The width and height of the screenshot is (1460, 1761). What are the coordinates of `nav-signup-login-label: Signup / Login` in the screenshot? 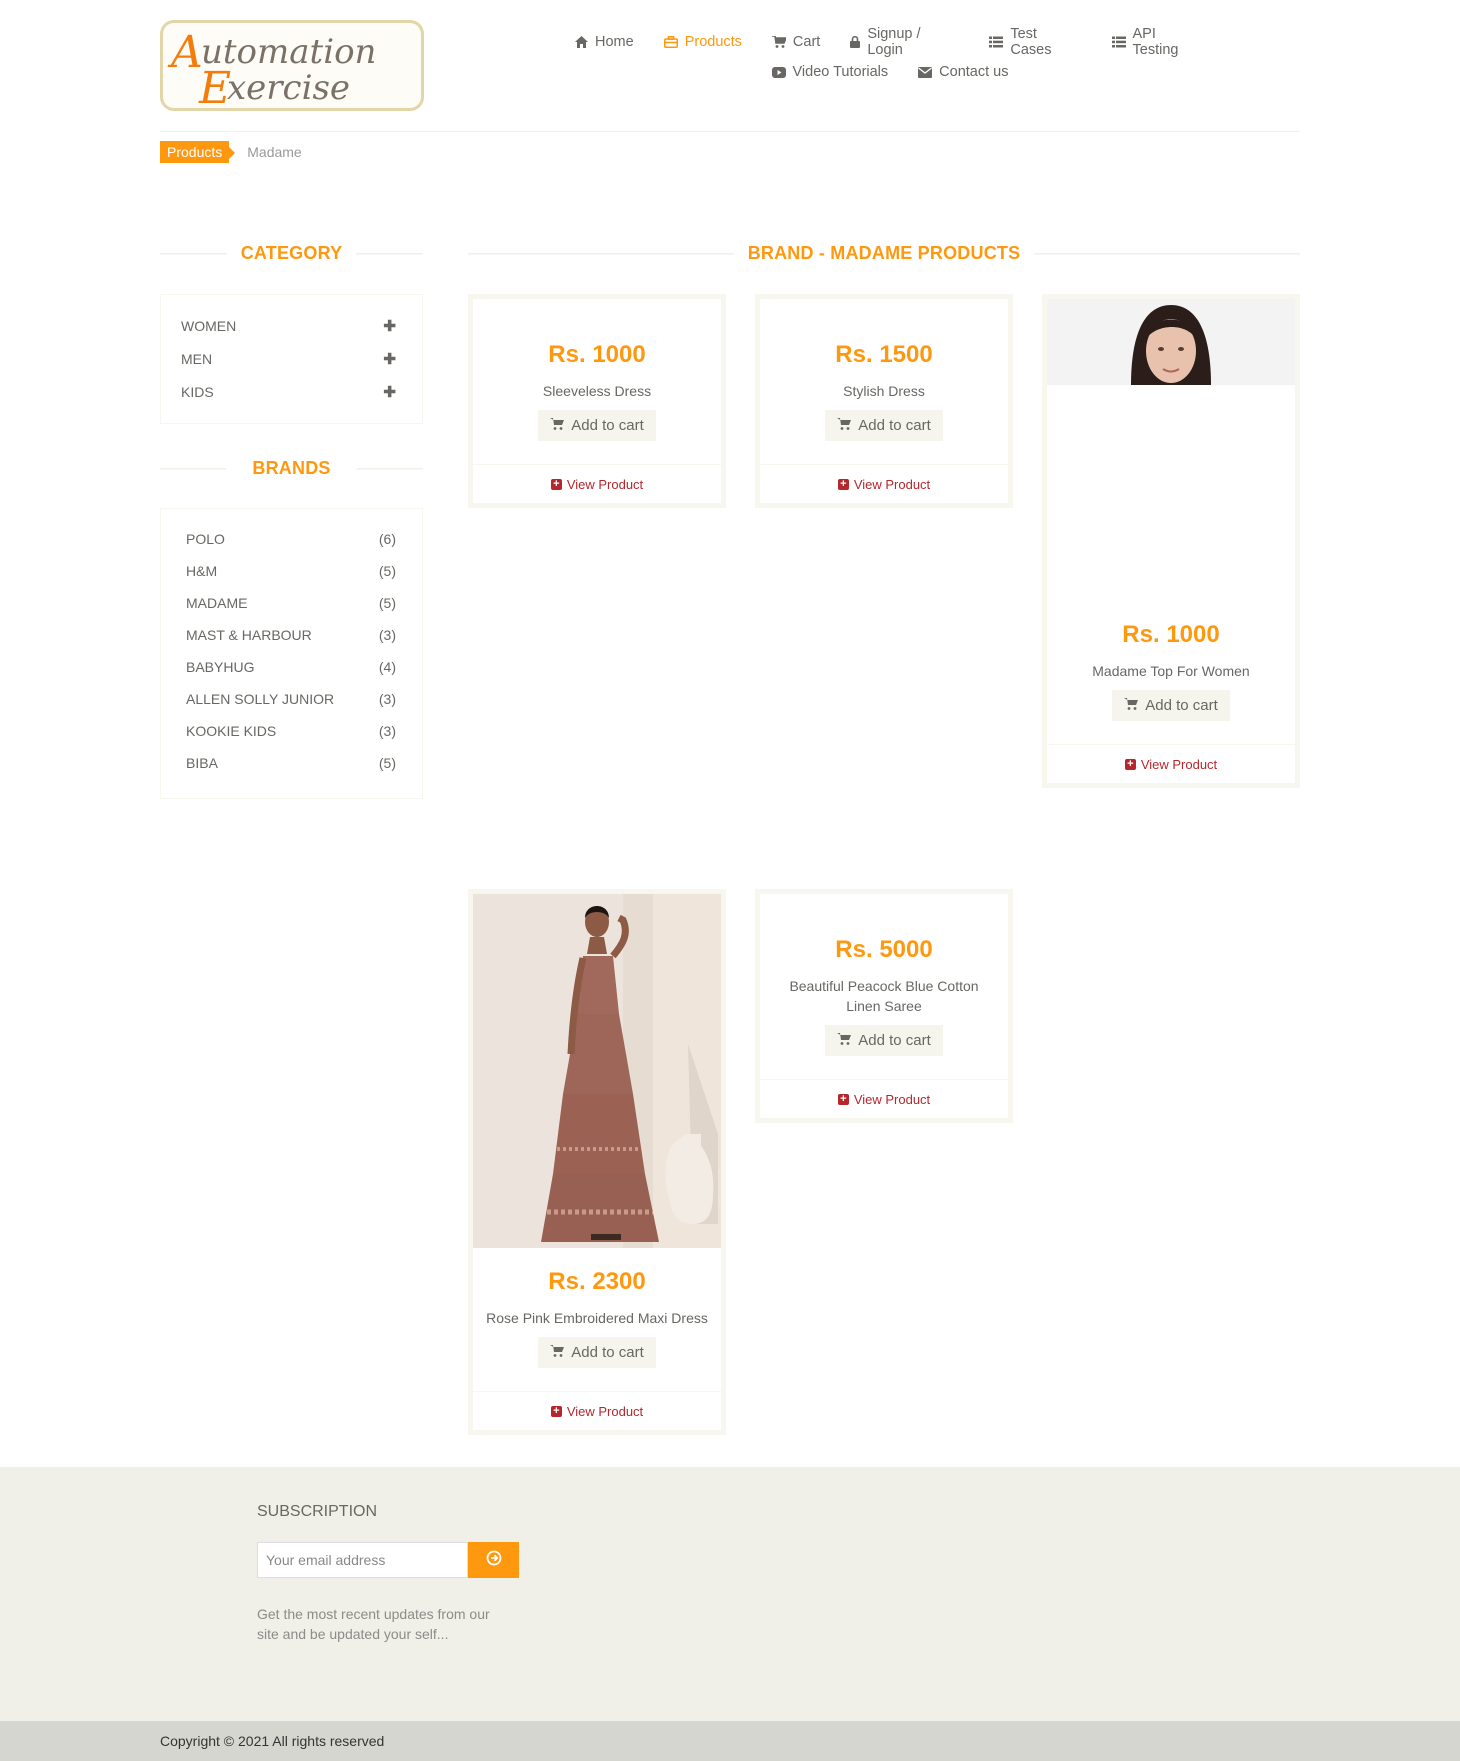 It's located at (894, 42).